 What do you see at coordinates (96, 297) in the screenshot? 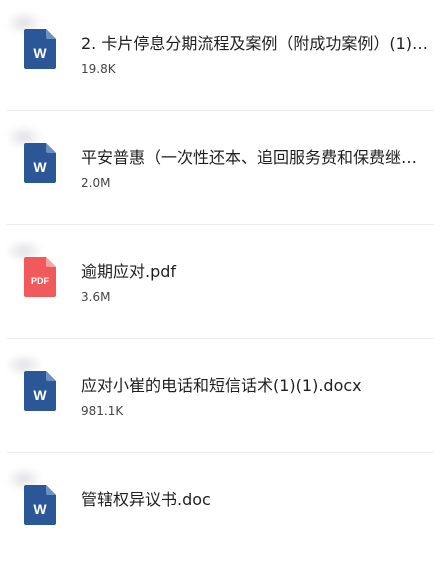
I see `file-size: 3.6M` at bounding box center [96, 297].